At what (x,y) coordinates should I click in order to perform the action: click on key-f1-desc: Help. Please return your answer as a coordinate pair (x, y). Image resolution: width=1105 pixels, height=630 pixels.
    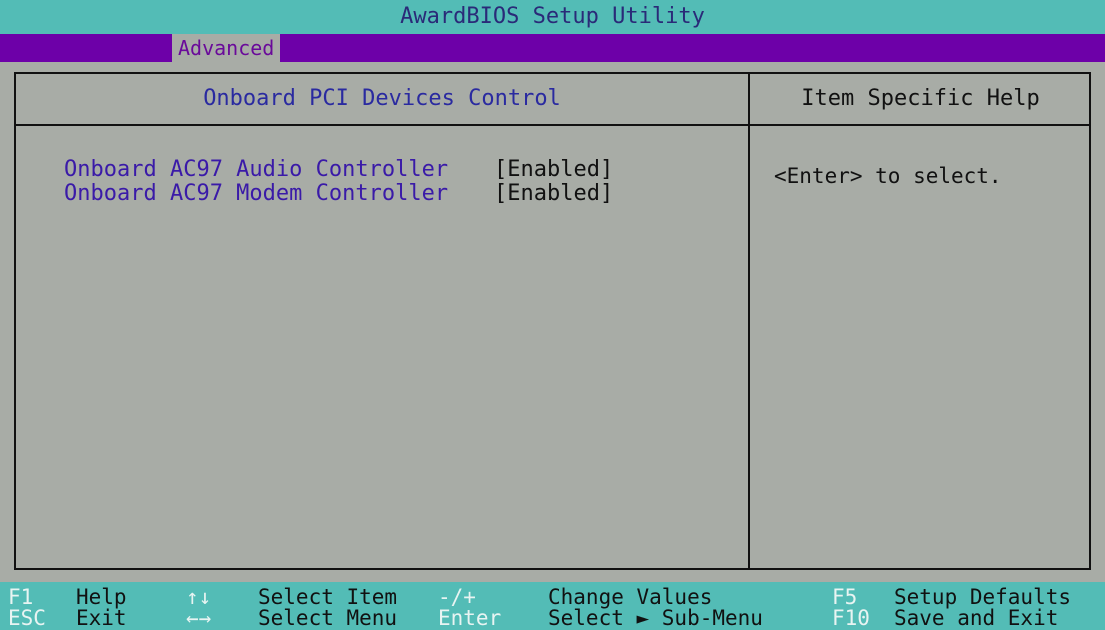
    Looking at the image, I should click on (101, 597).